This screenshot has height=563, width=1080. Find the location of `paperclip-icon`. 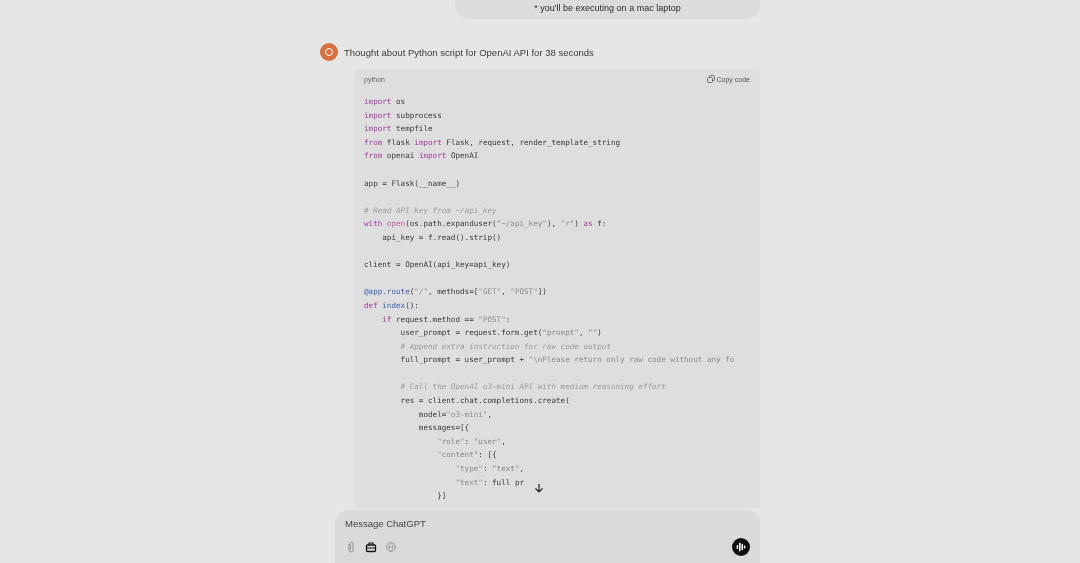

paperclip-icon is located at coordinates (351, 547).